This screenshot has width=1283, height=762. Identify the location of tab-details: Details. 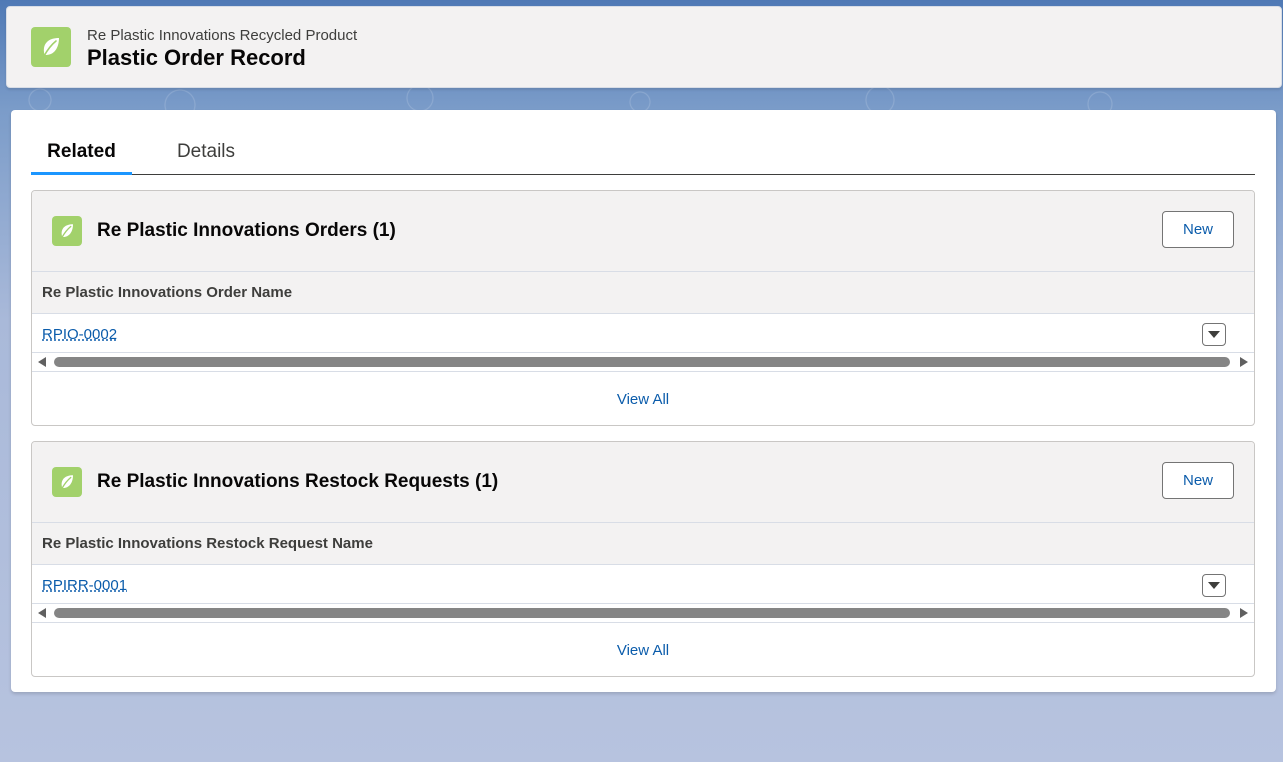
(206, 152).